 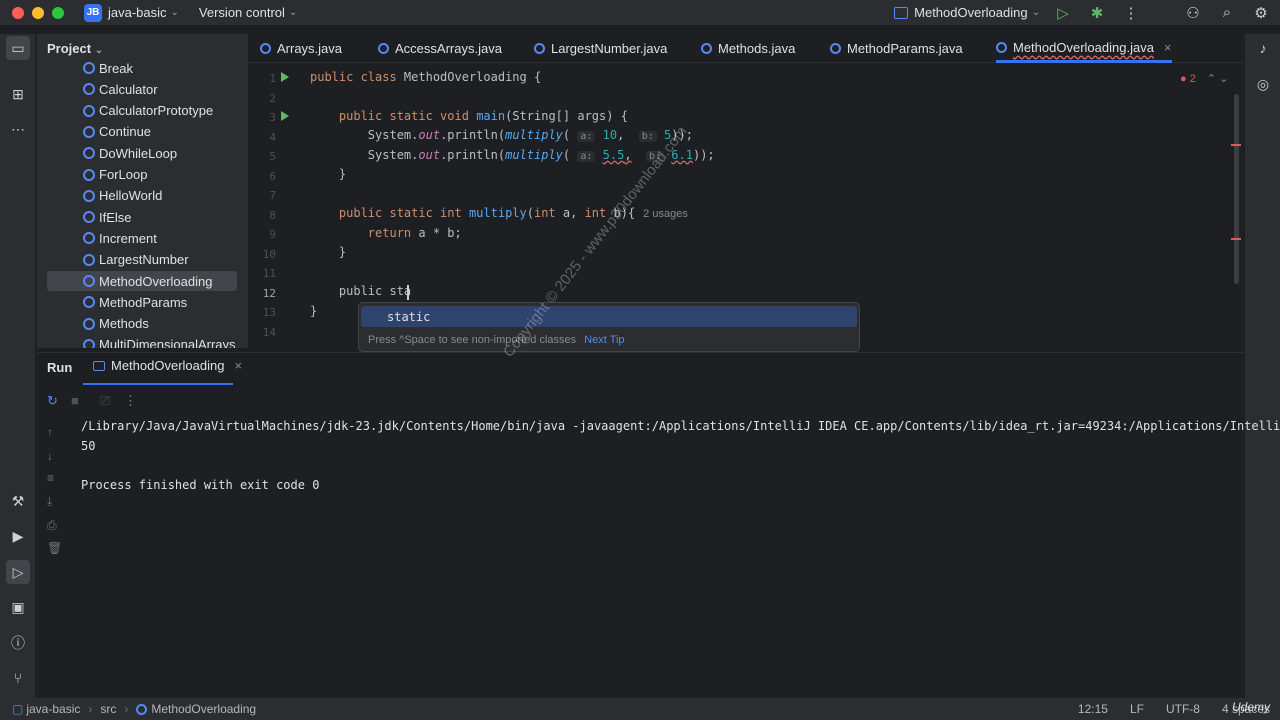 What do you see at coordinates (137, 12) in the screenshot?
I see `project-name: java-basic` at bounding box center [137, 12].